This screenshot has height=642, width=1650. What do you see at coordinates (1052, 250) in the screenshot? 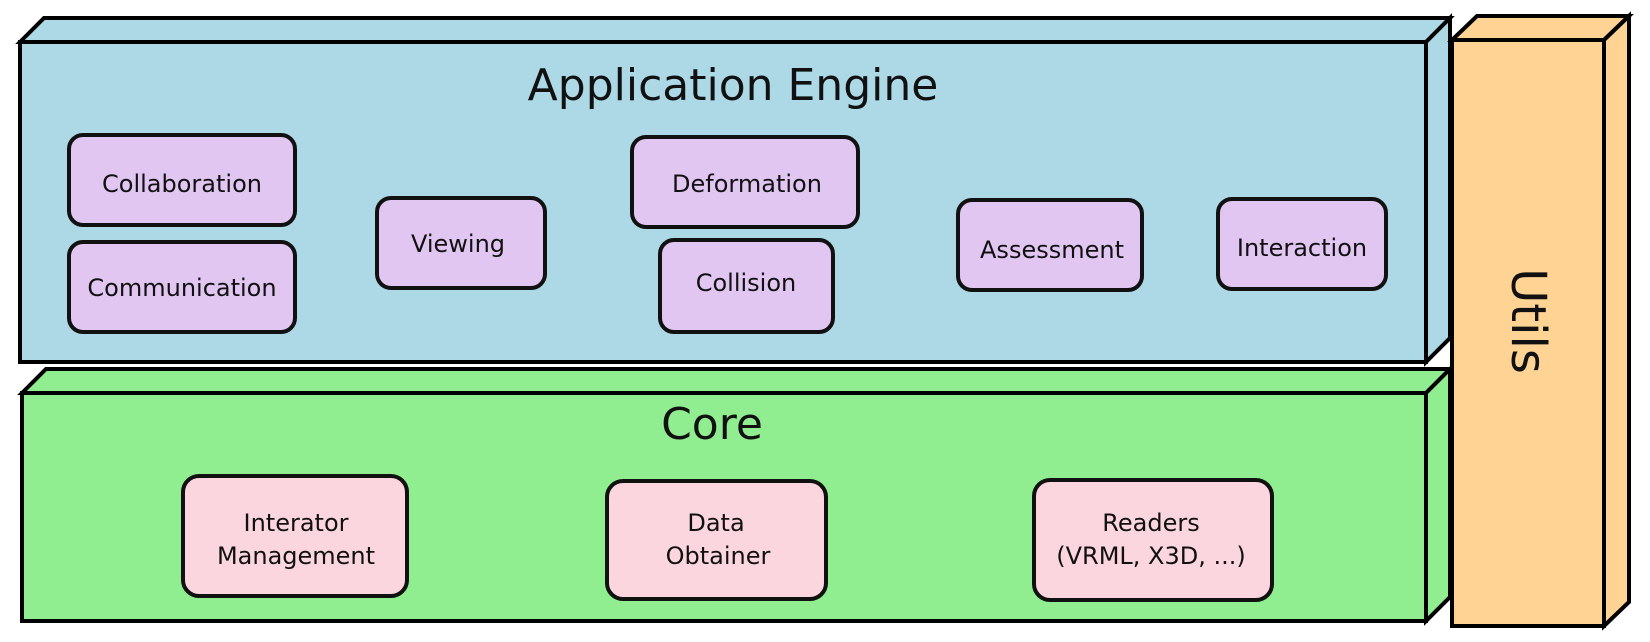
I see `module-label: Assessment` at bounding box center [1052, 250].